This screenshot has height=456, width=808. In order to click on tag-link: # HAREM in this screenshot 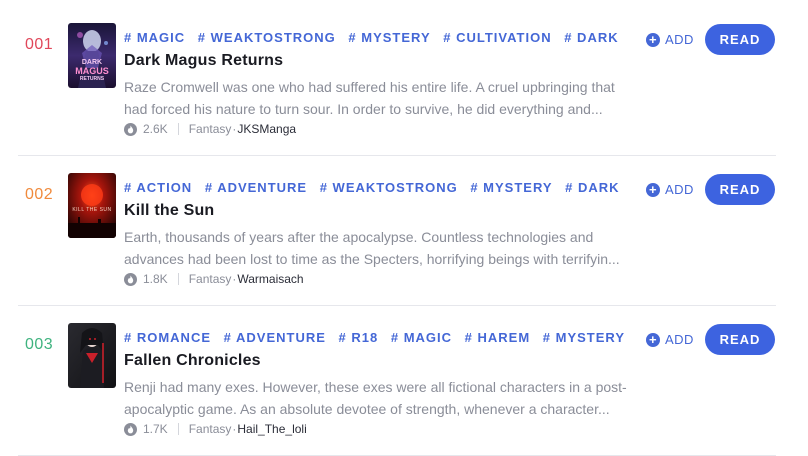, I will do `click(498, 337)`.